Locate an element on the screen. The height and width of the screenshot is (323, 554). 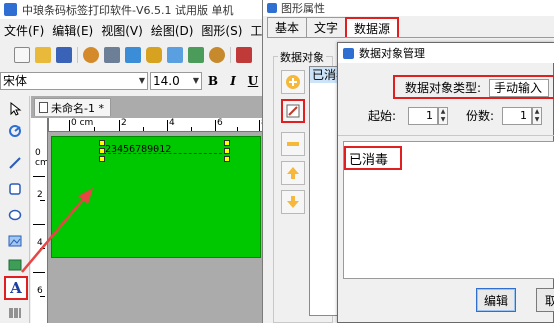
data-content-value: 已消毒 is located at coordinates (373, 158).